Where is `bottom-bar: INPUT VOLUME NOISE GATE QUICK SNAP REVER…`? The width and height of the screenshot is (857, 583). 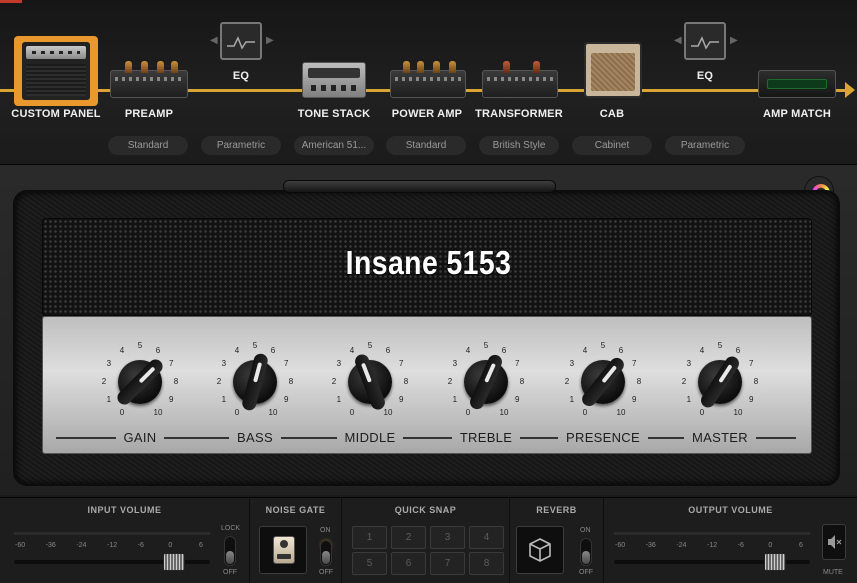
bottom-bar: INPUT VOLUME NOISE GATE QUICK SNAP REVER… is located at coordinates (428, 540).